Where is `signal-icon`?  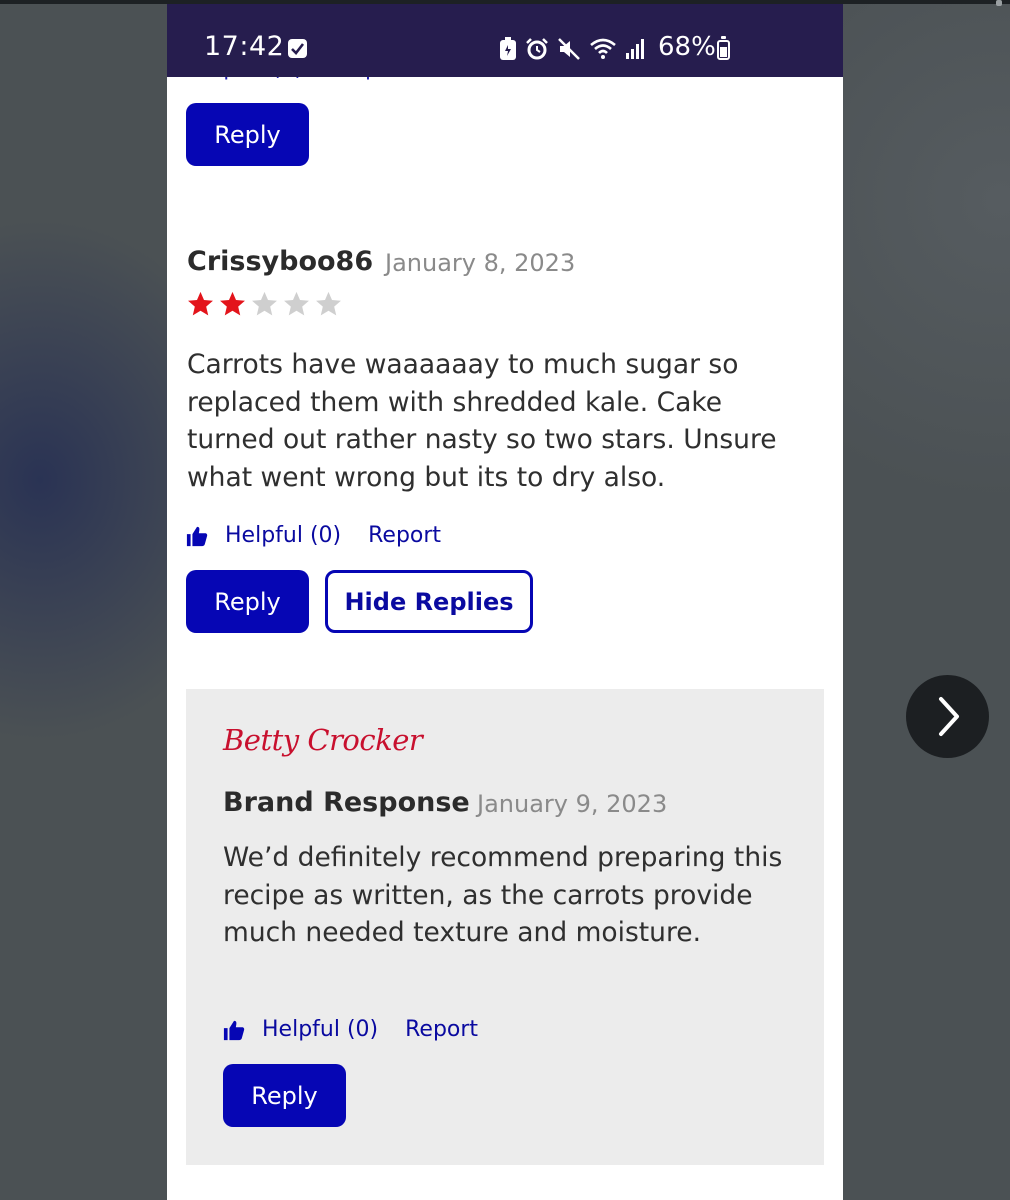 signal-icon is located at coordinates (635, 49).